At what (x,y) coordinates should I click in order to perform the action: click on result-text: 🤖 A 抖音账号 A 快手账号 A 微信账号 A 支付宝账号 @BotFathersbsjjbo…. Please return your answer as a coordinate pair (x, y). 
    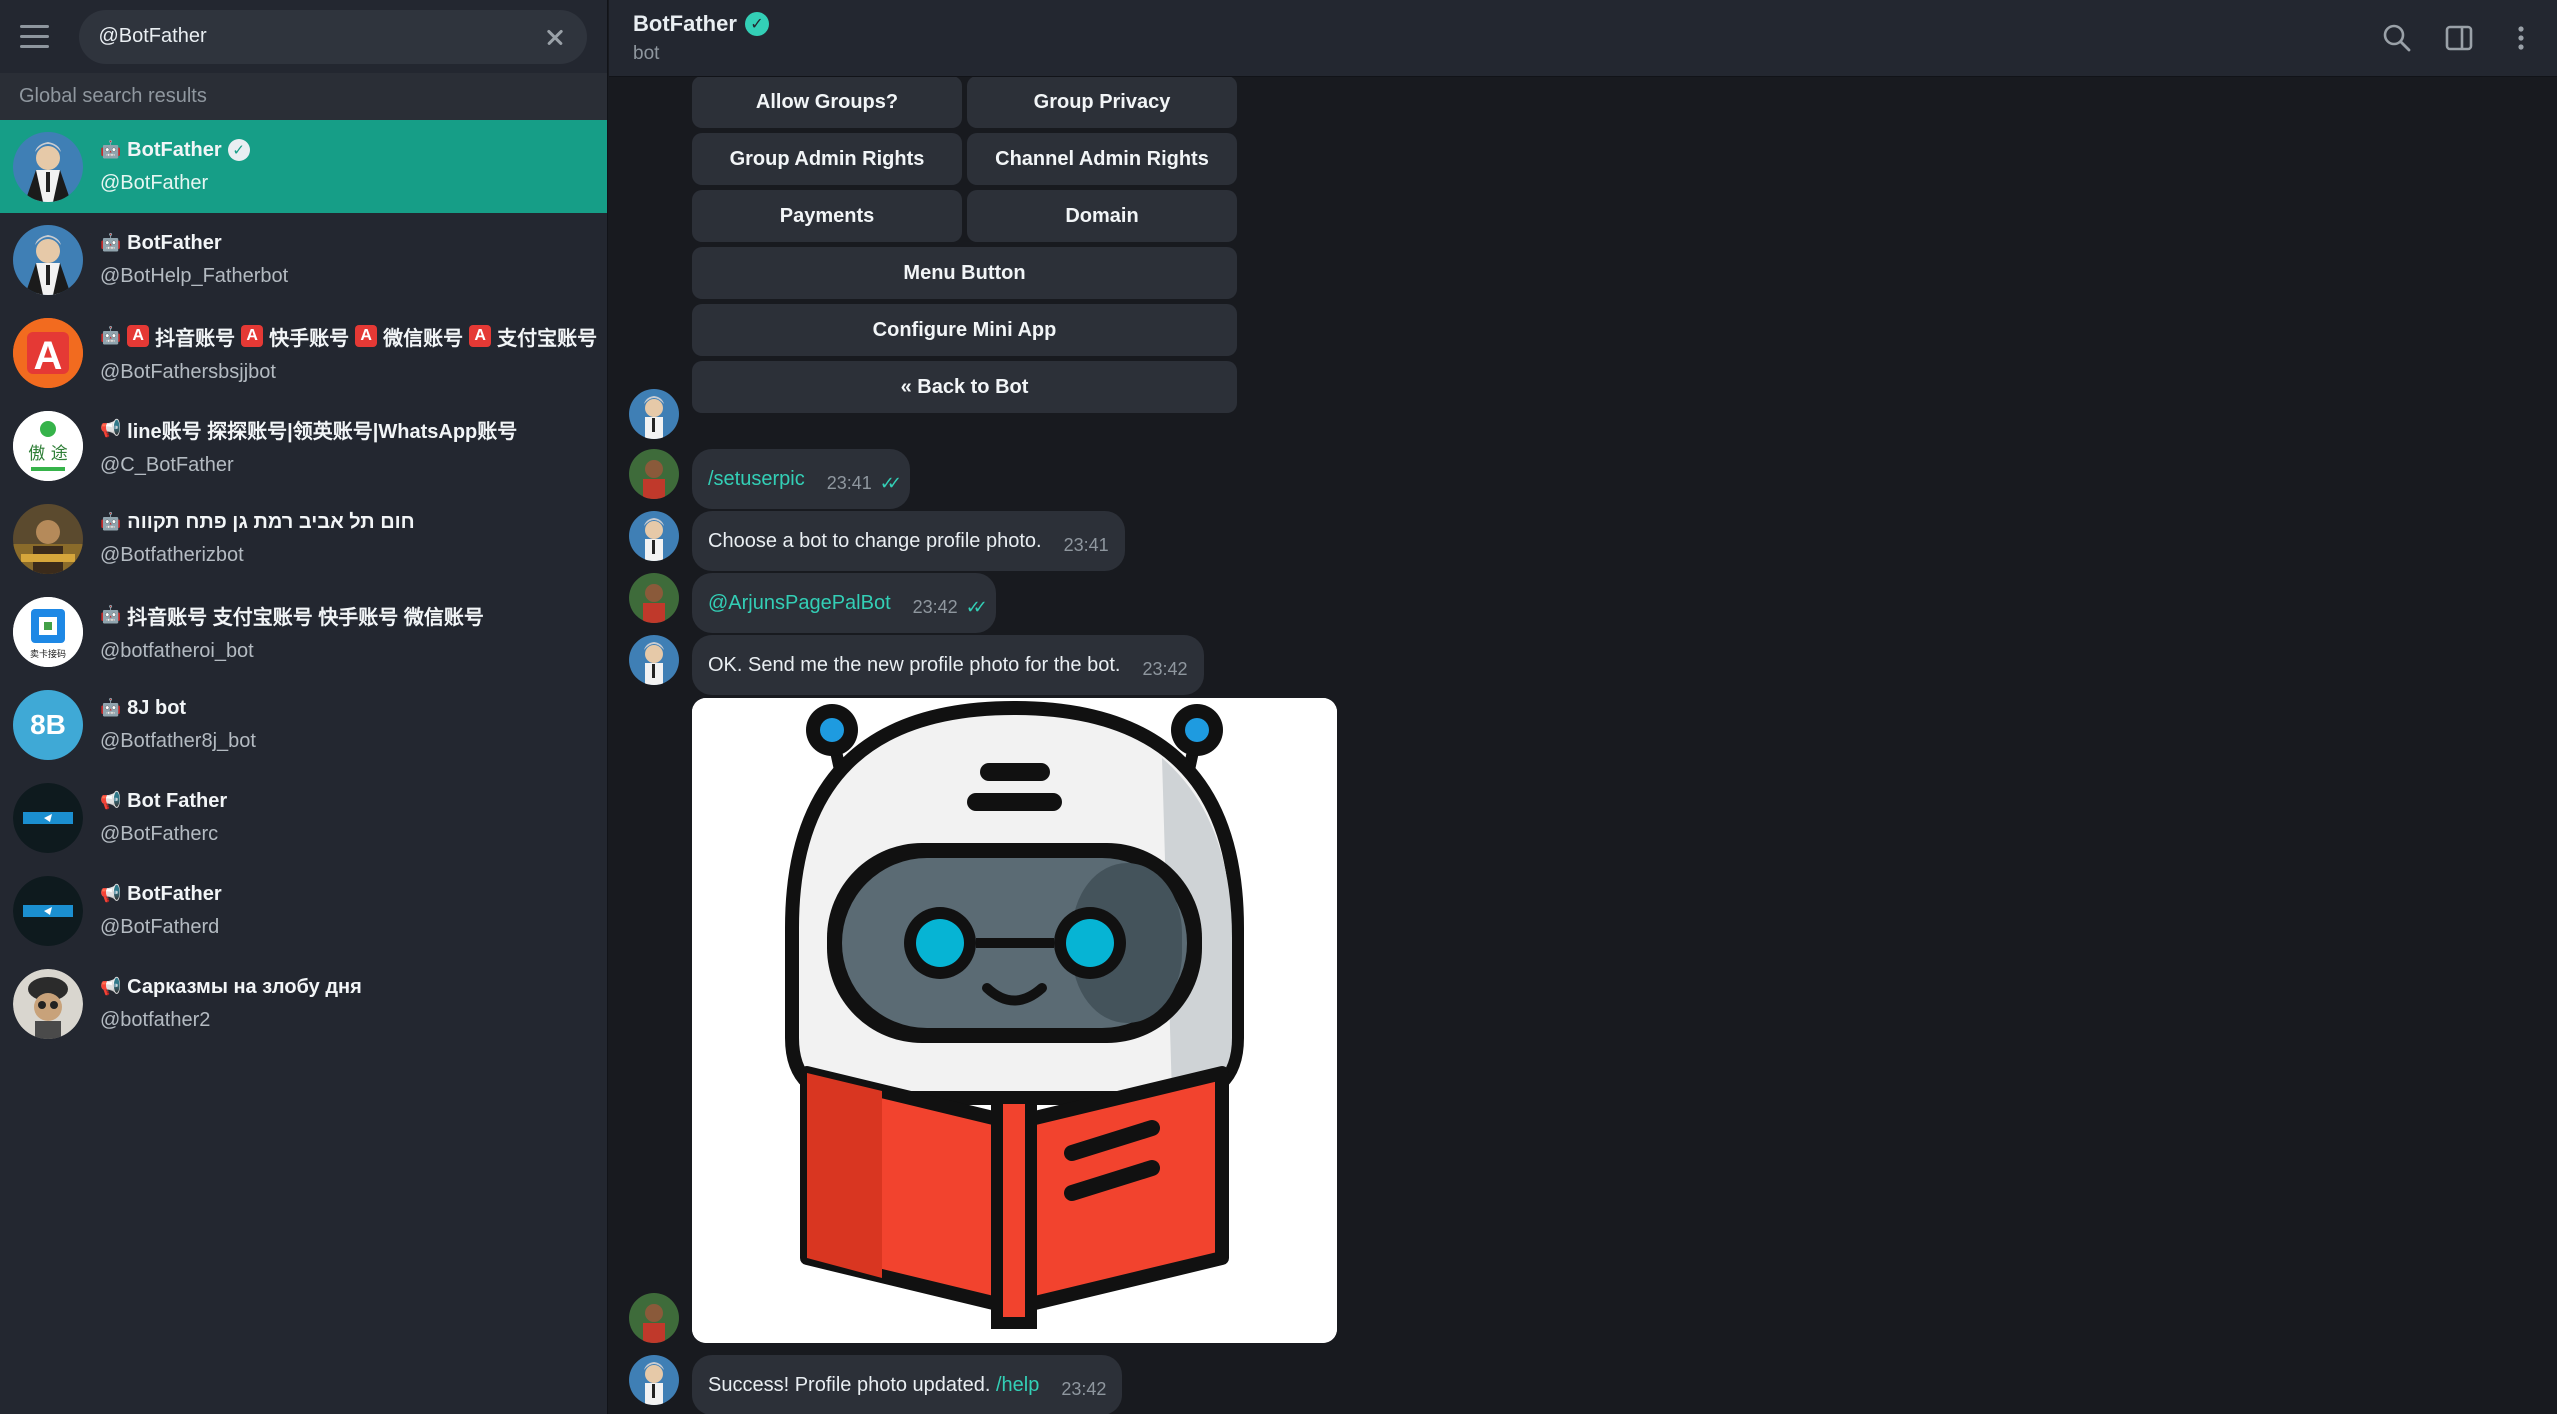
    Looking at the image, I should click on (348, 353).